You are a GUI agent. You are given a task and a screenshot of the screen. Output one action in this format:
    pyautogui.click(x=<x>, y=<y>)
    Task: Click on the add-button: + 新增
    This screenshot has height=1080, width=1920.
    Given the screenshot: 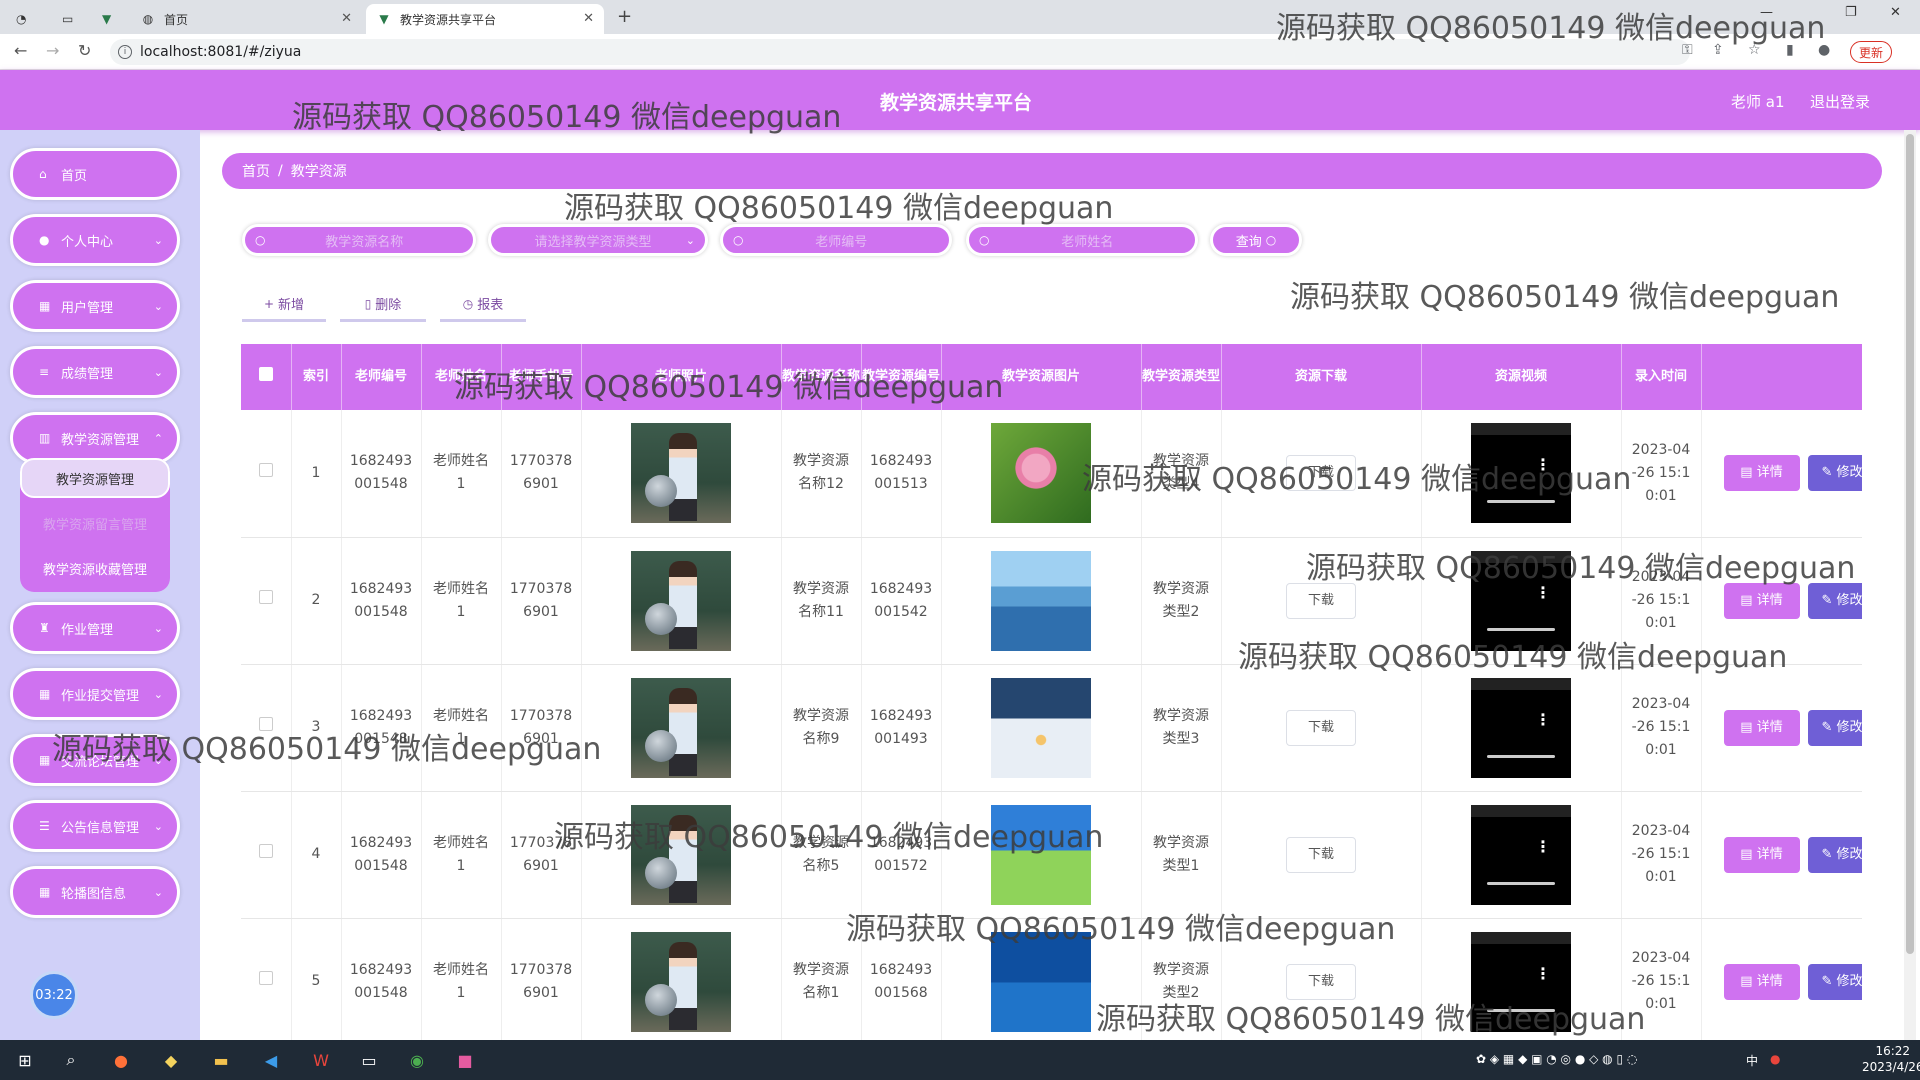 What is the action you would take?
    pyautogui.click(x=284, y=305)
    